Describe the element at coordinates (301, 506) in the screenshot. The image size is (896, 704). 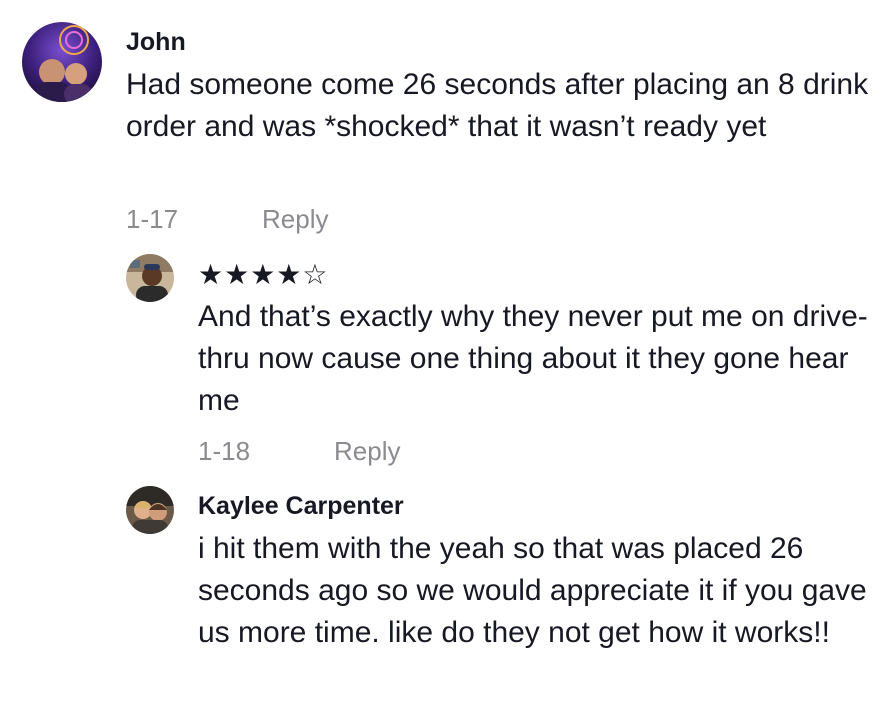
I see `username: Kaylee Carpenter` at that location.